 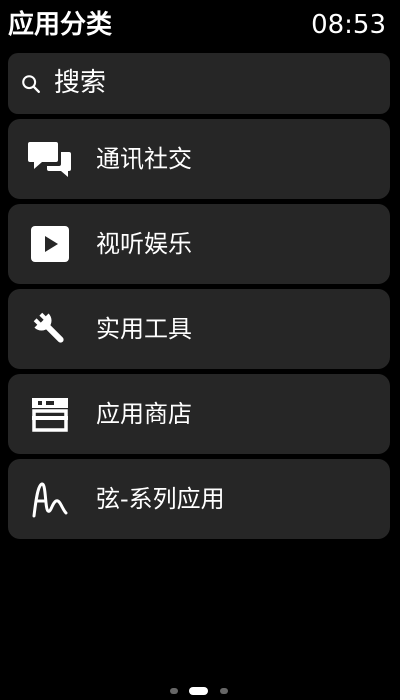 What do you see at coordinates (144, 244) in the screenshot?
I see `category-label: 视听娱乐` at bounding box center [144, 244].